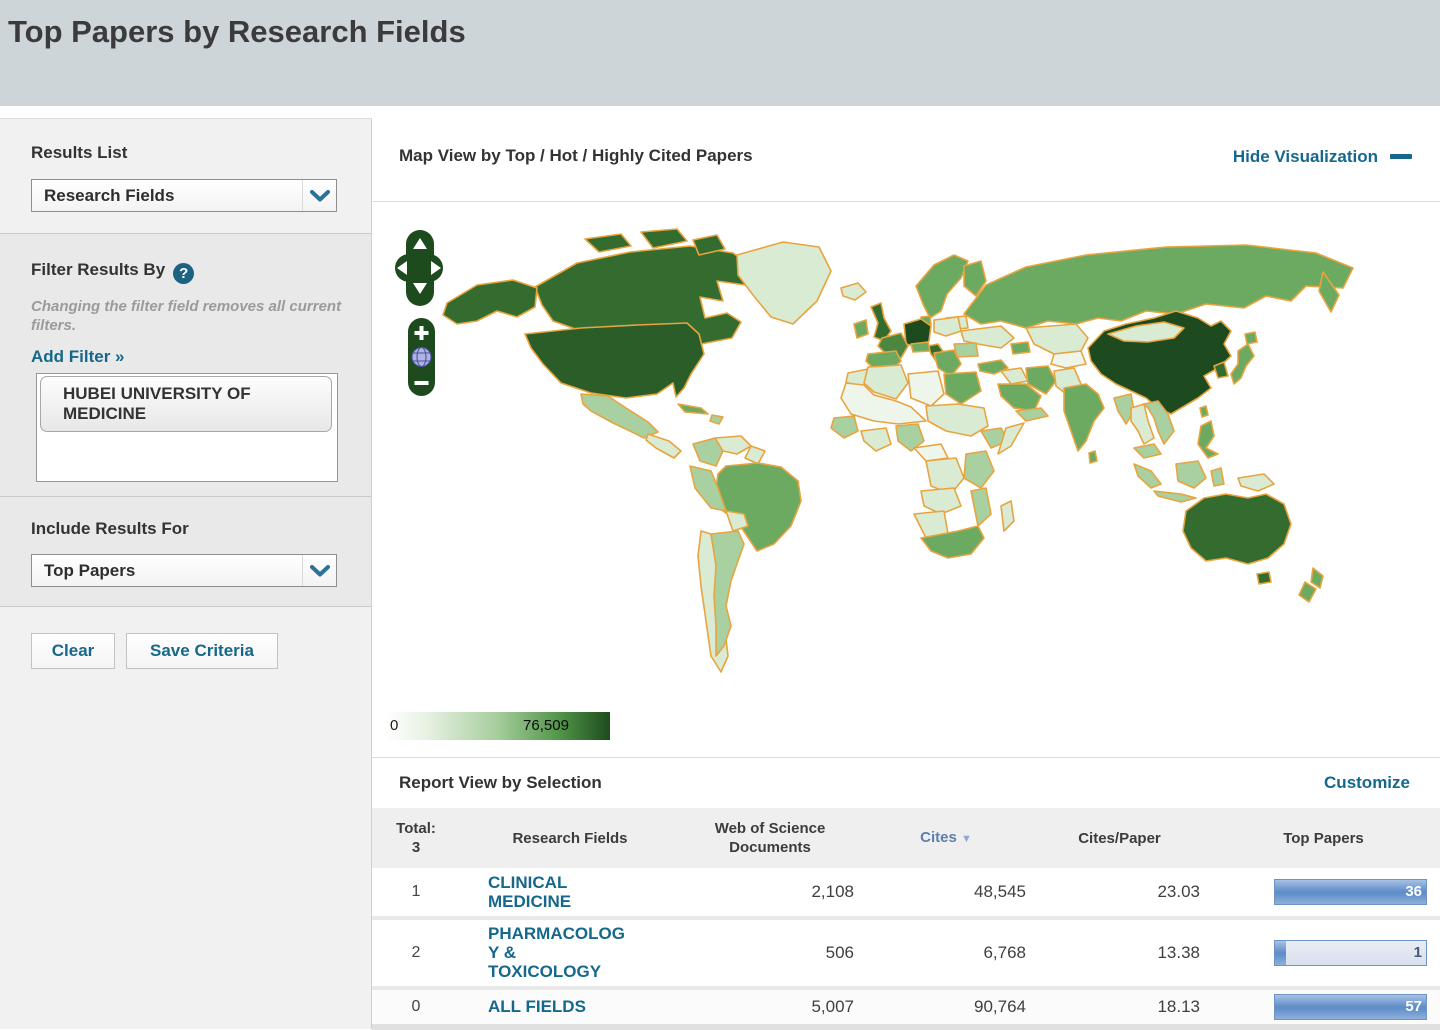 The width and height of the screenshot is (1440, 1030). What do you see at coordinates (966, 838) in the screenshot?
I see `sort-descending-icon: ▼` at bounding box center [966, 838].